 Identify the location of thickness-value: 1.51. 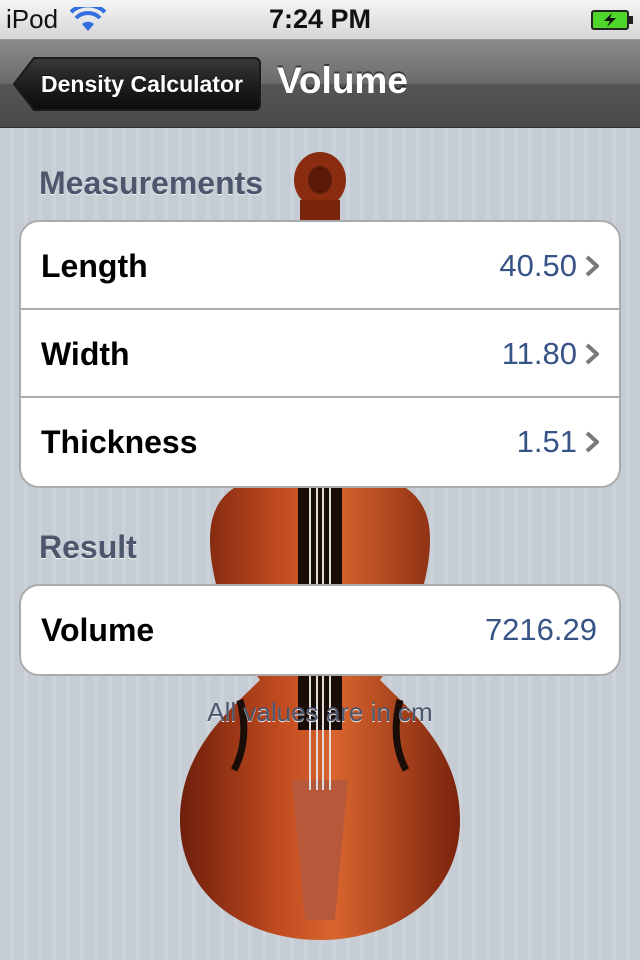
(546, 441).